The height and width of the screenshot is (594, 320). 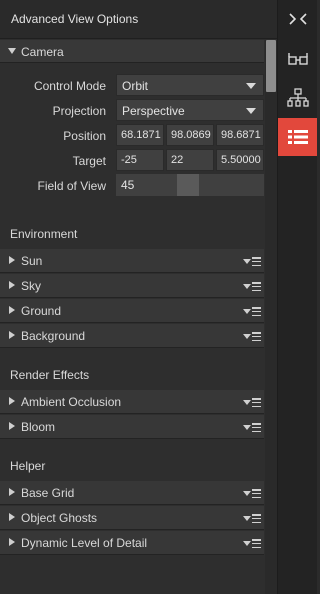 I want to click on target-x-input: -25, so click(x=140, y=160).